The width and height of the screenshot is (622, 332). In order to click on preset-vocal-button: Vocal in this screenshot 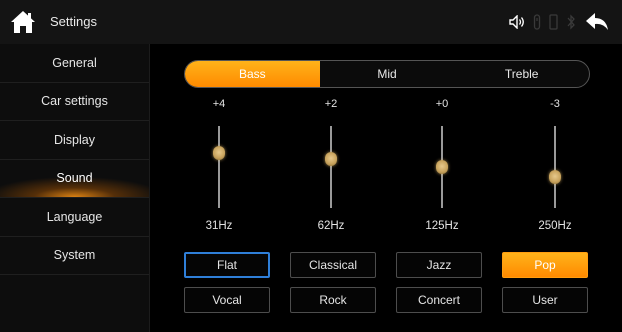, I will do `click(227, 300)`.